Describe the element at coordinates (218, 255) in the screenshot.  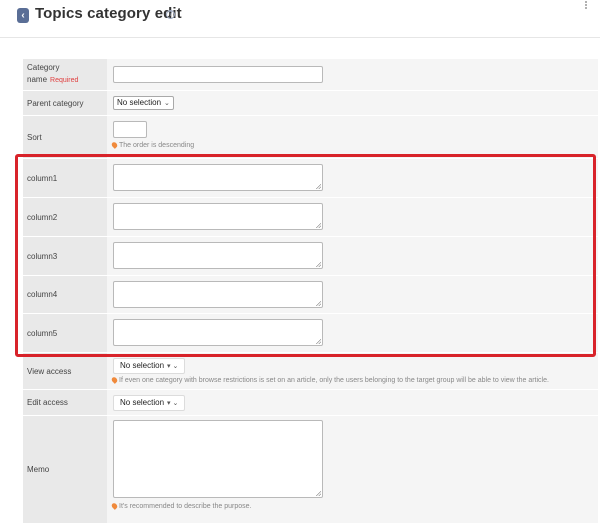
I see `column3-textarea` at that location.